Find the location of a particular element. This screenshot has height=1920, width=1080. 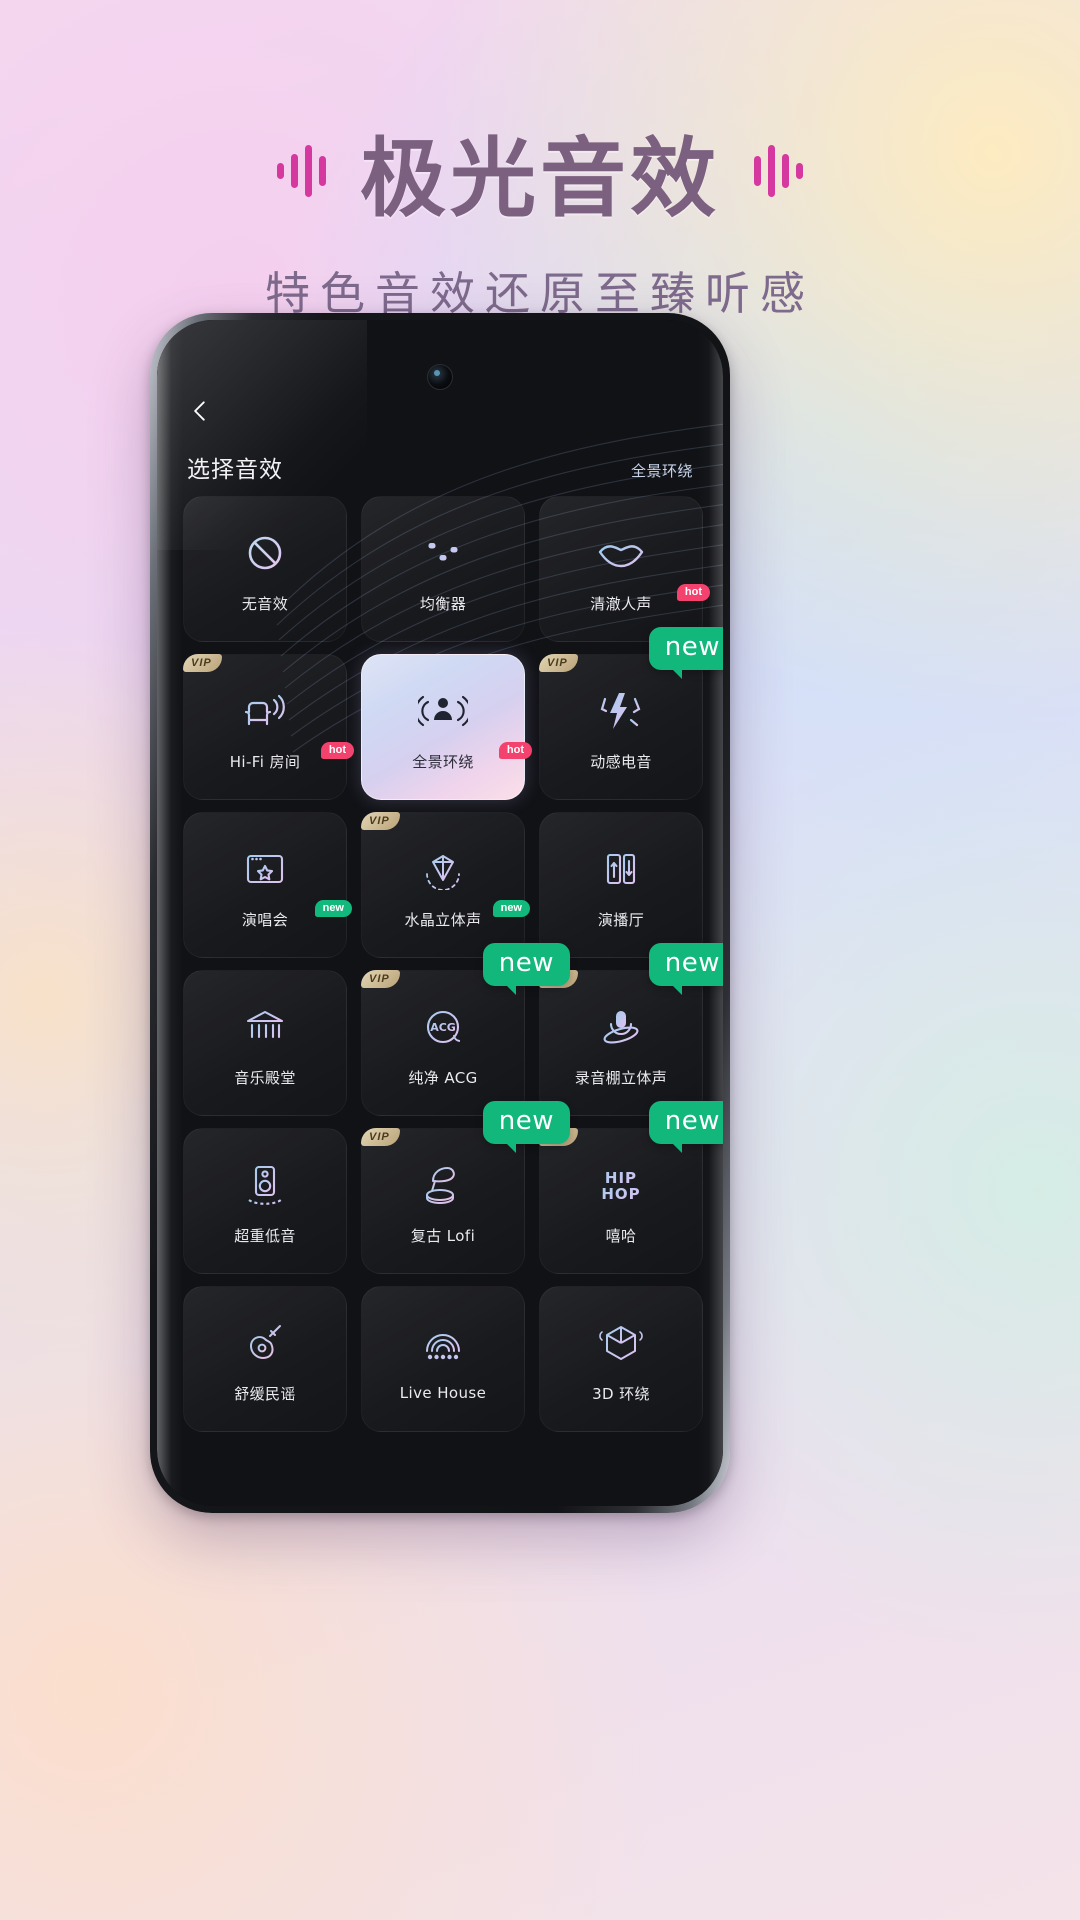

effect-tile-hiphop: VIP new HIP HOP 嘻哈 is located at coordinates (631, 1187).